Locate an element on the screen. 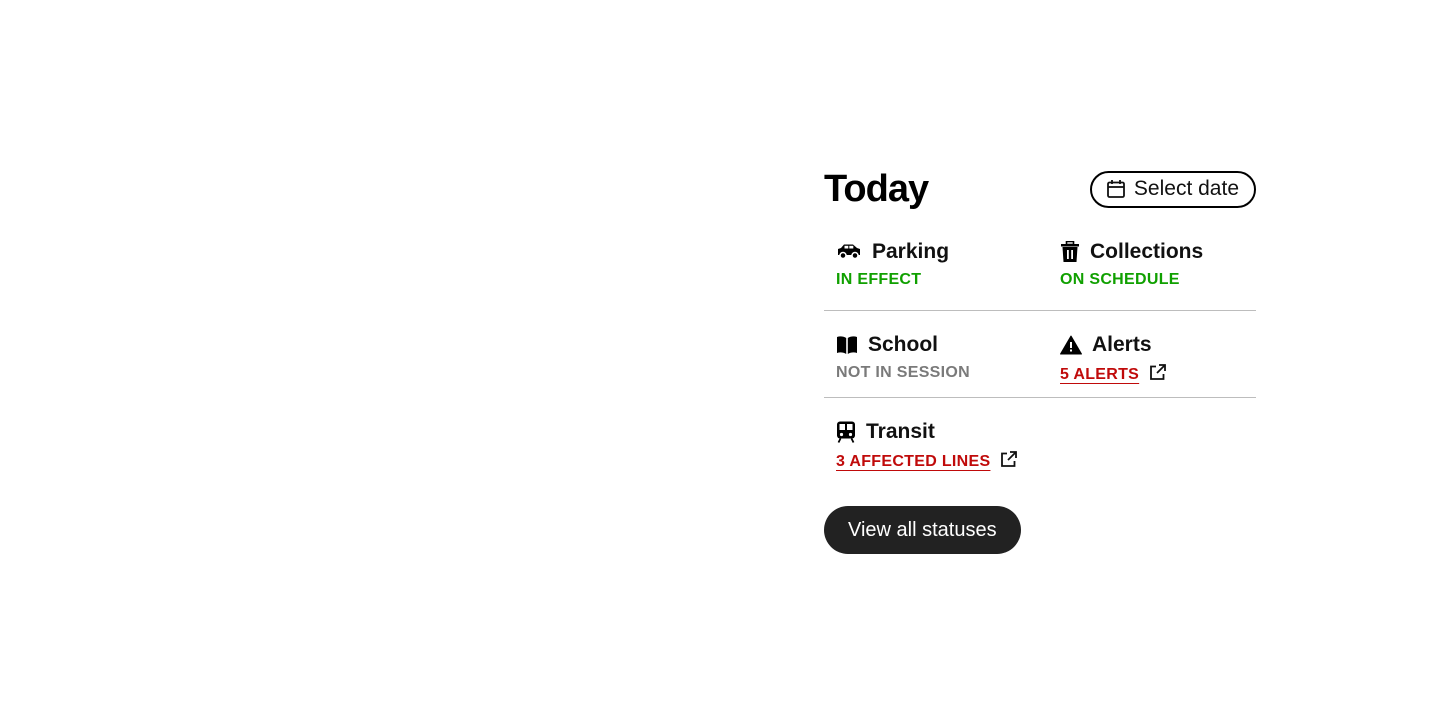 The height and width of the screenshot is (720, 1440). view-all-statuses-button: View all statuses is located at coordinates (922, 530).